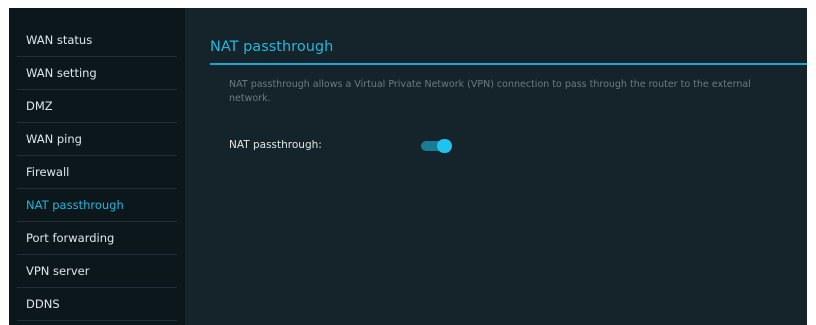  What do you see at coordinates (97, 238) in the screenshot?
I see `sidebar-item-port-forwarding: Port forwarding` at bounding box center [97, 238].